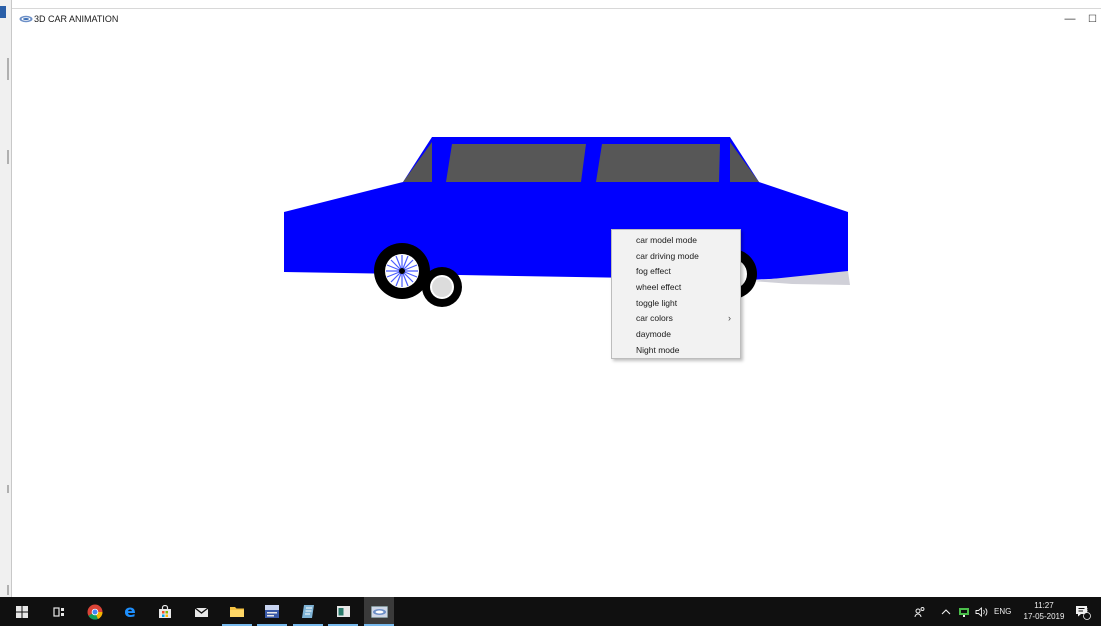 The width and height of the screenshot is (1101, 626). Describe the element at coordinates (676, 272) in the screenshot. I see `menu-item-fog-effect: fog effect` at that location.